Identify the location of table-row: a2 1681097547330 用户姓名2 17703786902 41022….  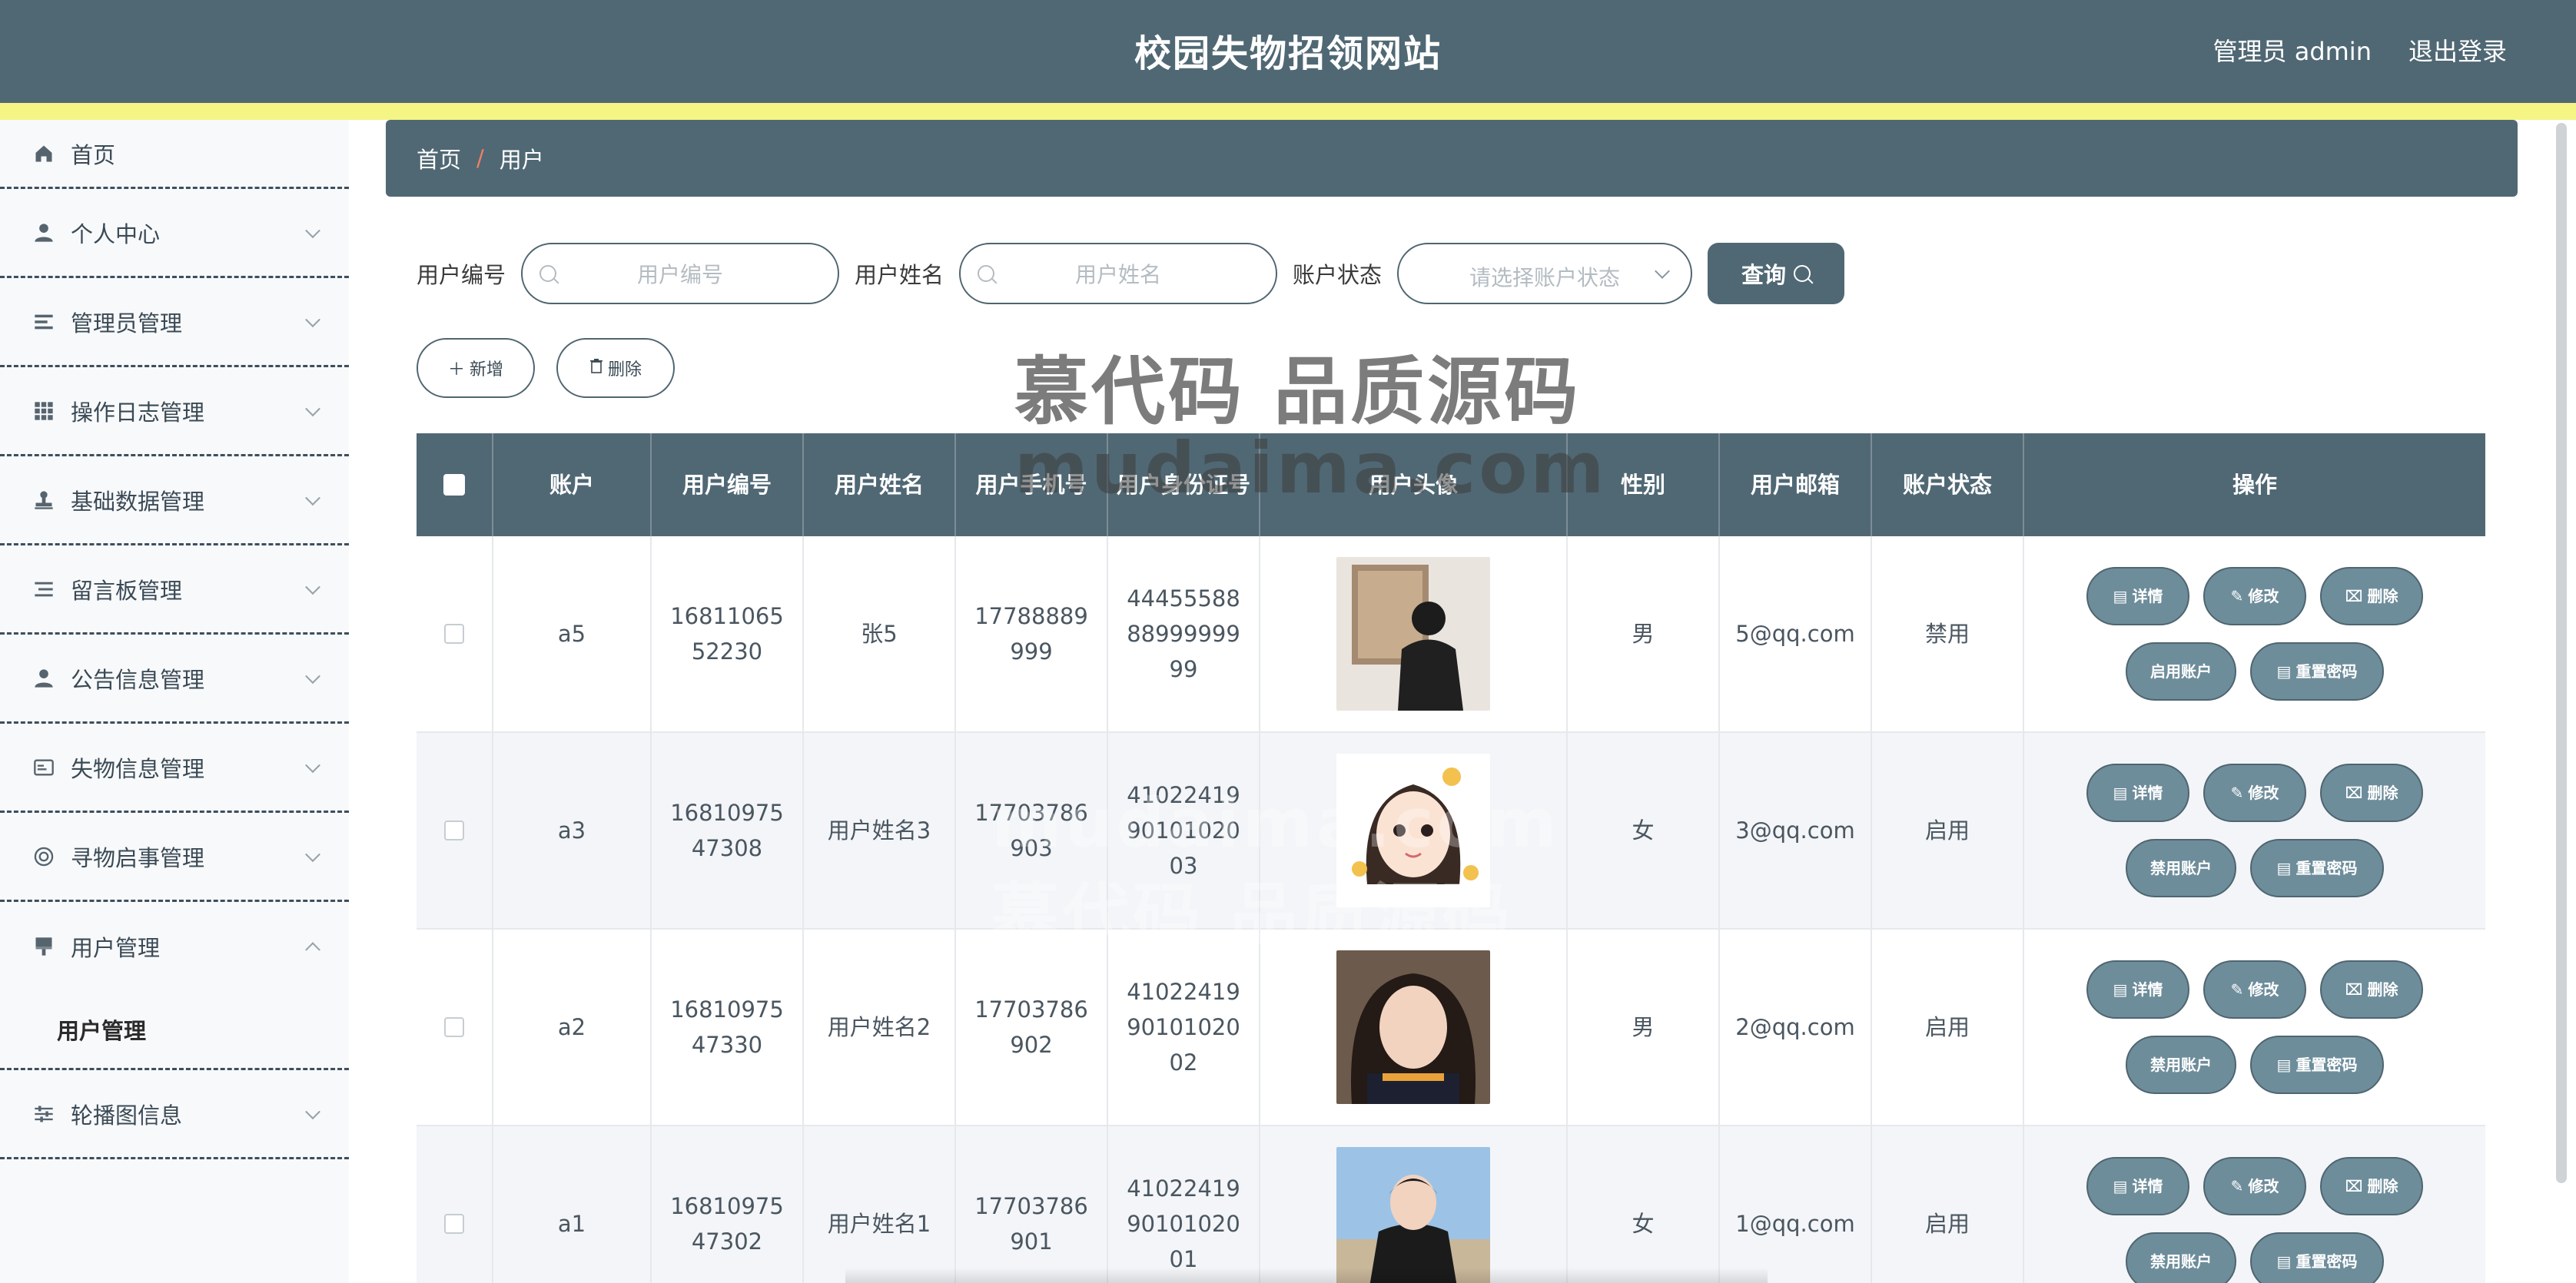
(1451, 1028).